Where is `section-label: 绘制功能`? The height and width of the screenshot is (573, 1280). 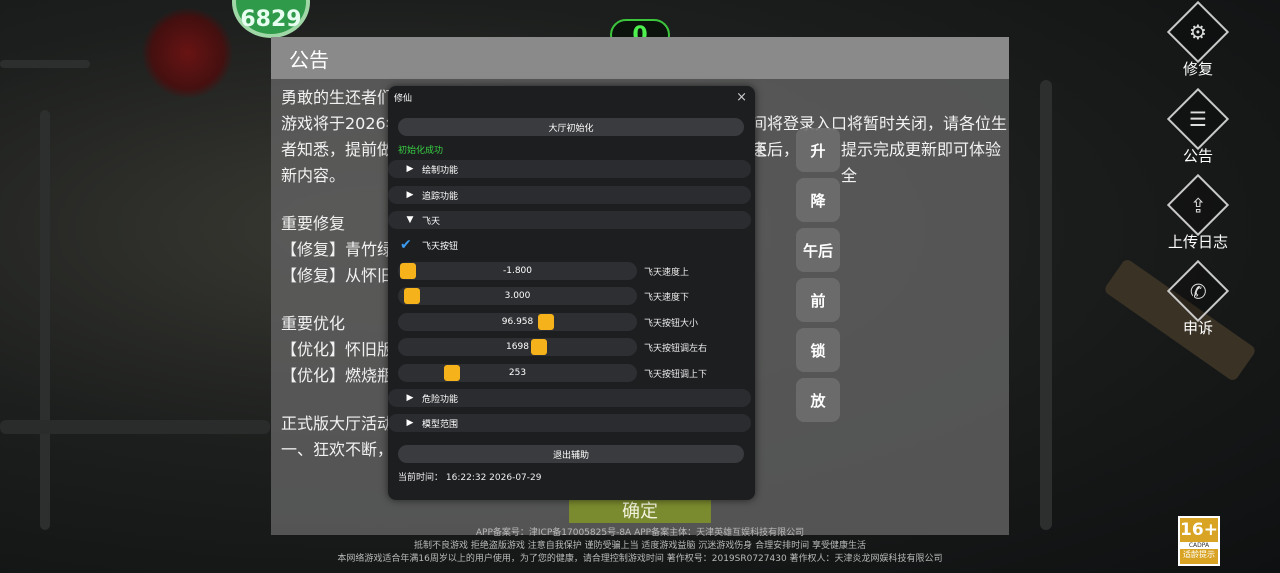 section-label: 绘制功能 is located at coordinates (440, 170).